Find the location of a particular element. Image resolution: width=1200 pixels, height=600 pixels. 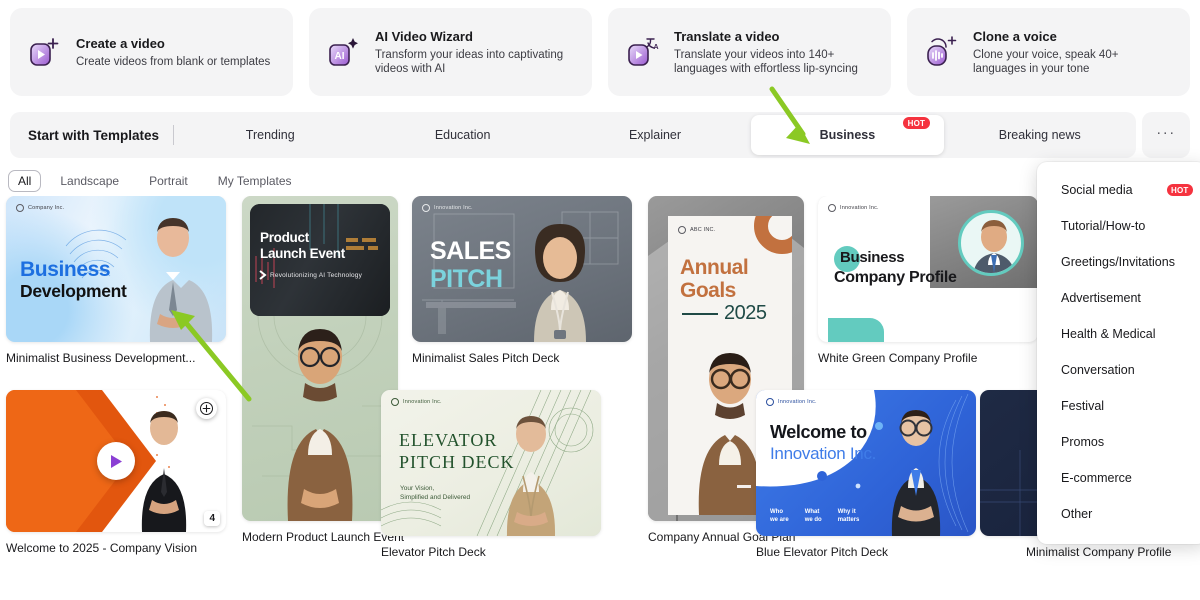

menu-item-conversation: Conversation is located at coordinates (1118, 370).